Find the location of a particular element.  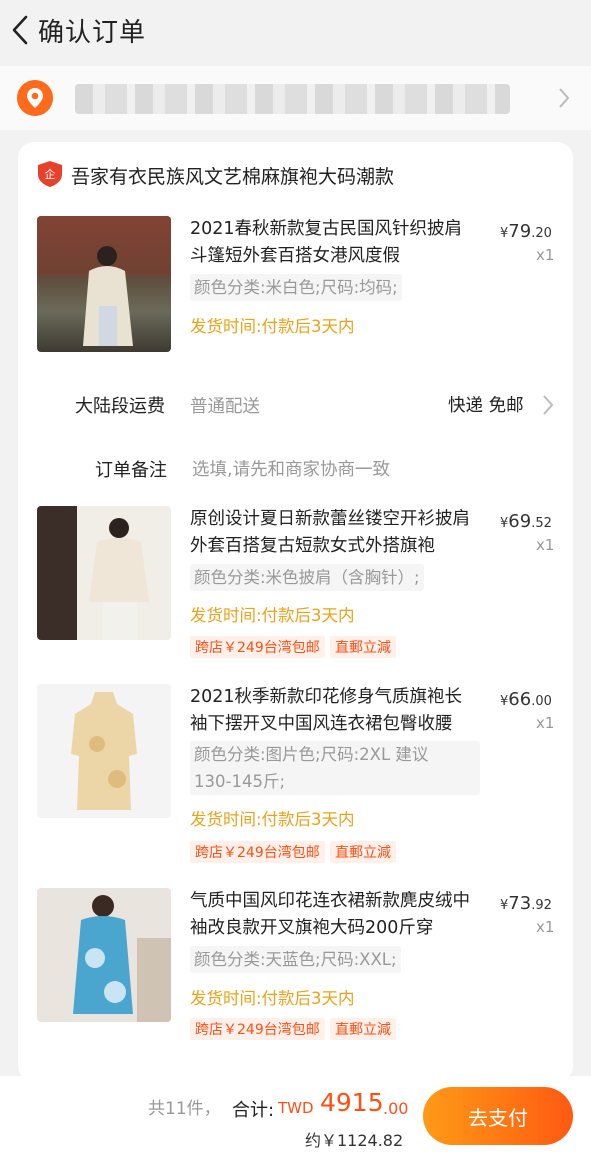

product-title-line: 2021秋季新款印花修身气质旗袍长 is located at coordinates (326, 697).